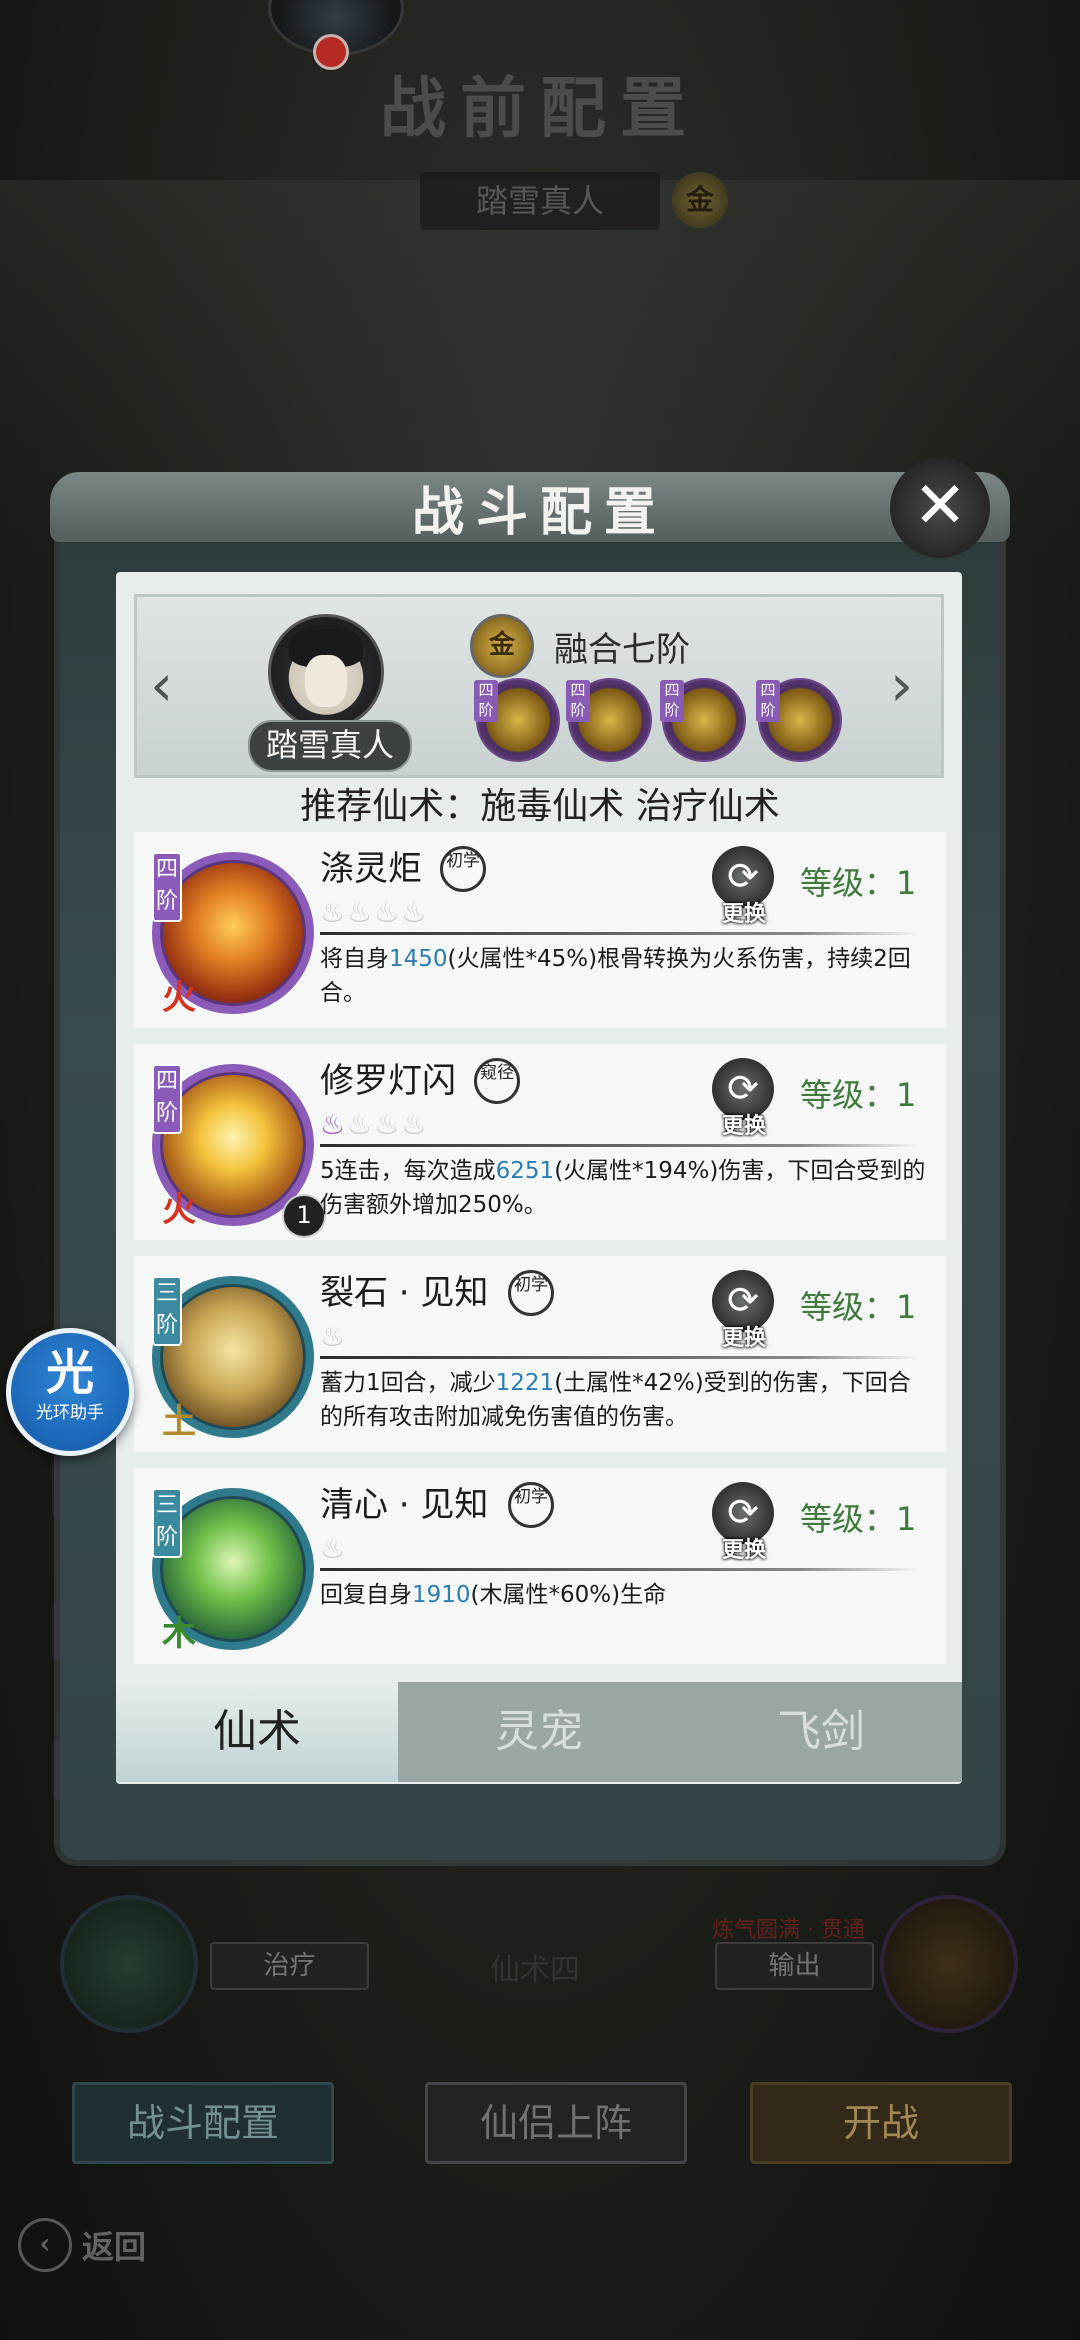 This screenshot has width=1080, height=2340. Describe the element at coordinates (568, 1595) in the screenshot. I see `desc-text: (木属性*60%)生命` at that location.